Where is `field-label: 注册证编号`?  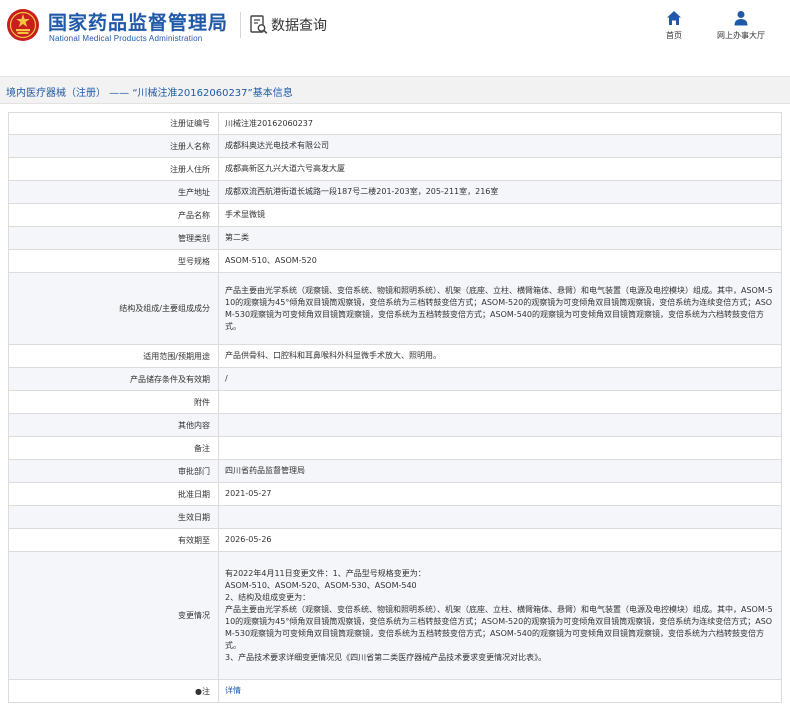
field-label: 注册证编号 is located at coordinates (113, 123).